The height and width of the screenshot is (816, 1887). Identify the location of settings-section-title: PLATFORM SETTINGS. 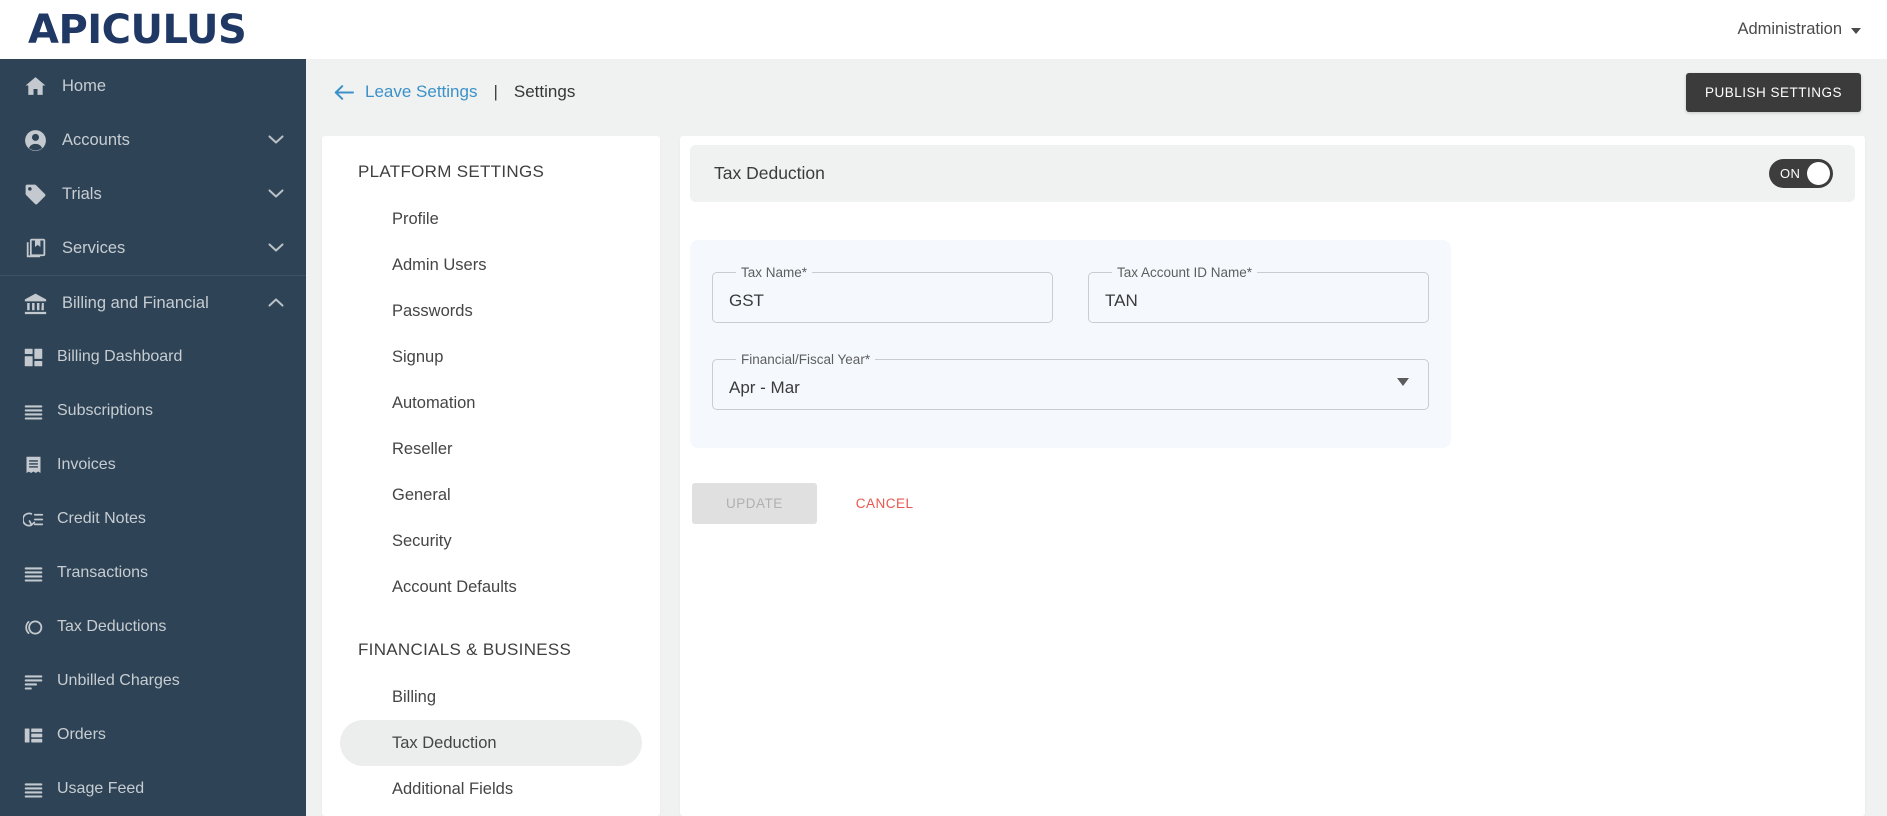
(451, 171).